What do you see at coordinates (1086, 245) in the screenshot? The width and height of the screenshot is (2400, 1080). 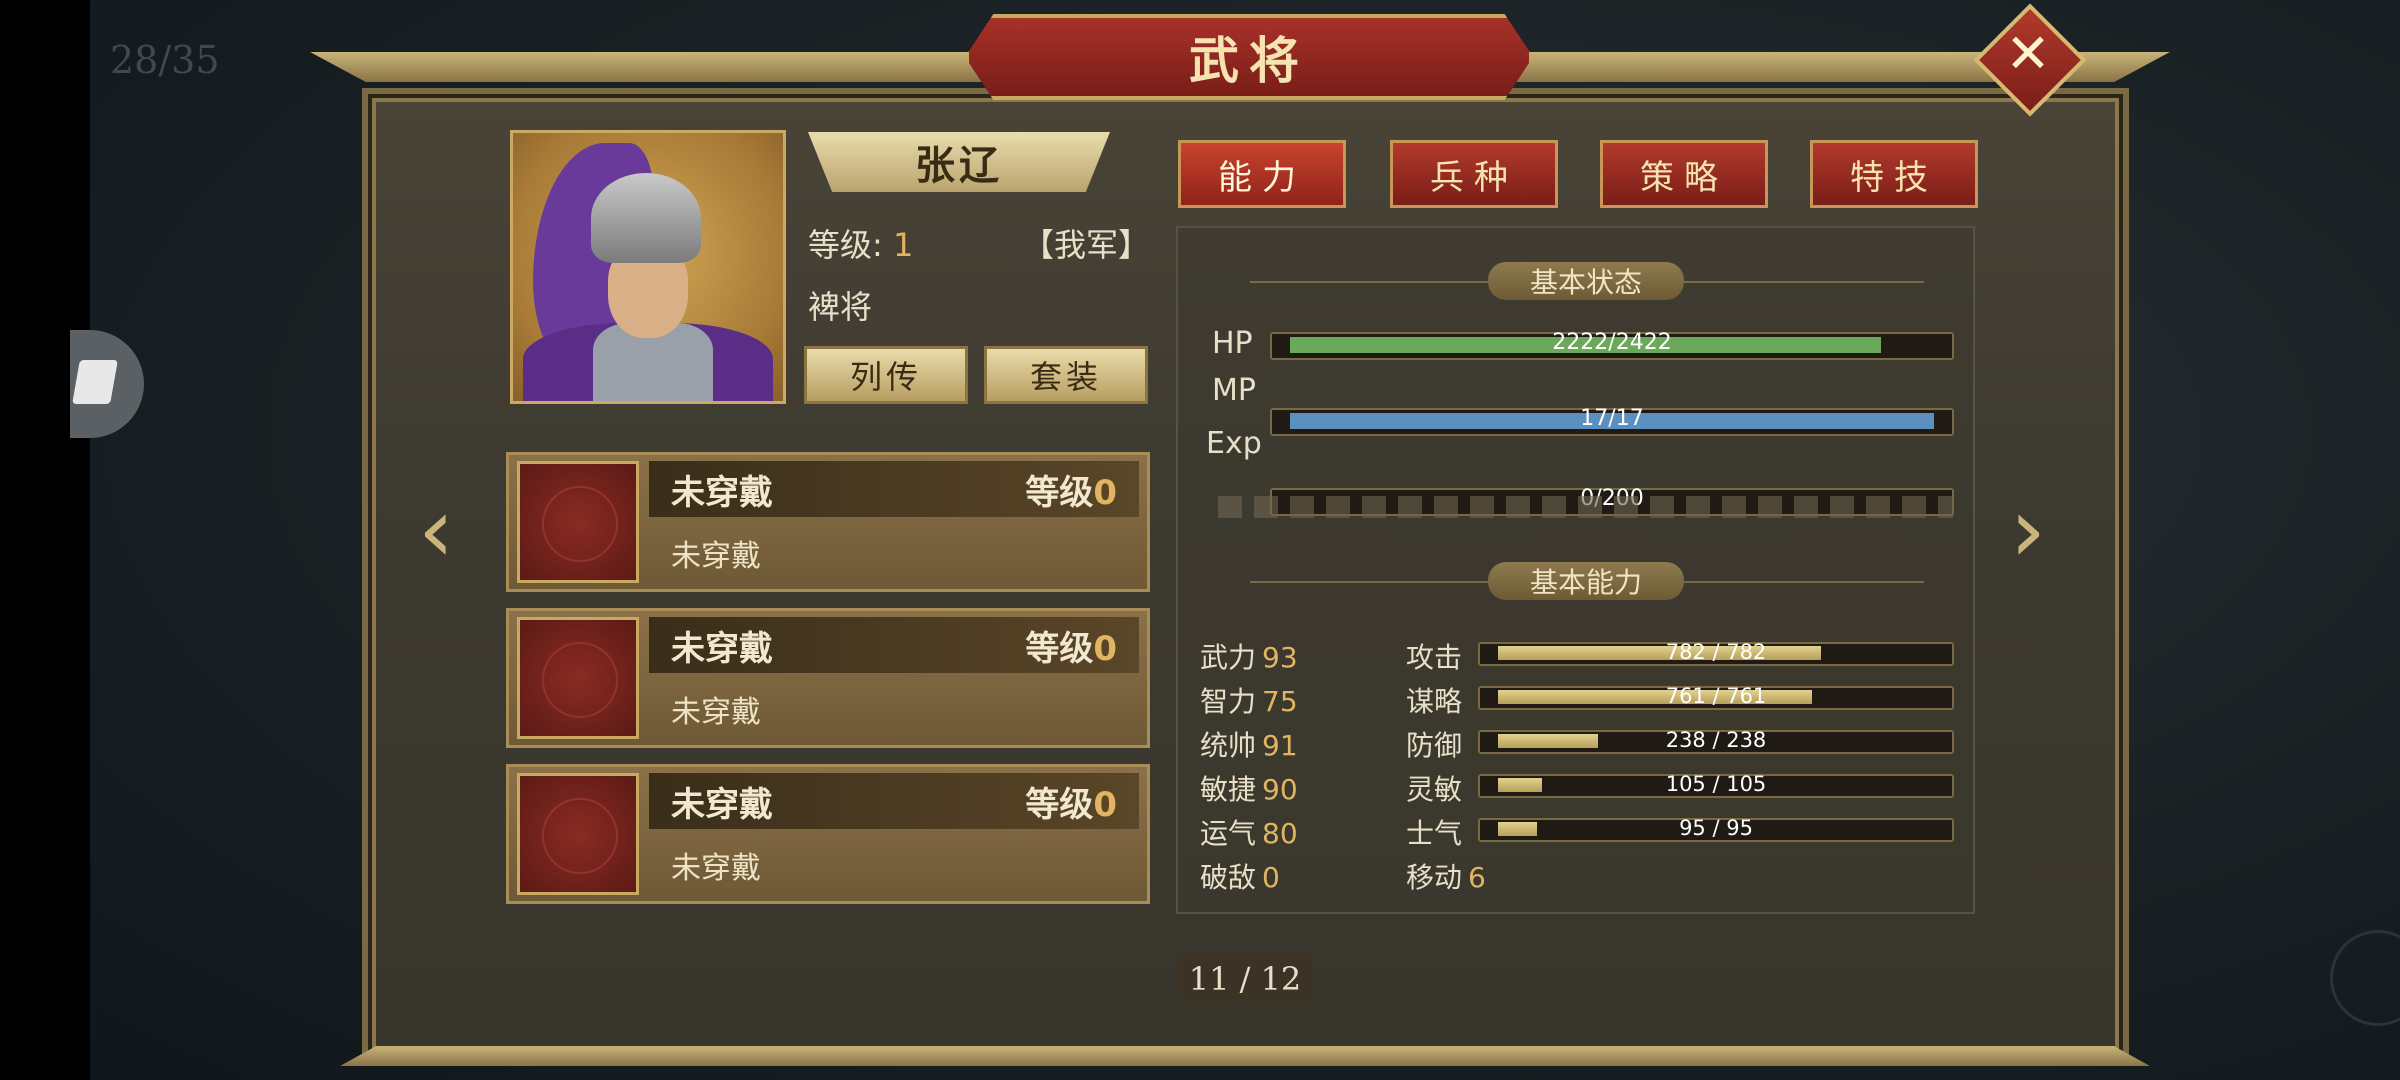 I see `army-badge: 【我军】` at bounding box center [1086, 245].